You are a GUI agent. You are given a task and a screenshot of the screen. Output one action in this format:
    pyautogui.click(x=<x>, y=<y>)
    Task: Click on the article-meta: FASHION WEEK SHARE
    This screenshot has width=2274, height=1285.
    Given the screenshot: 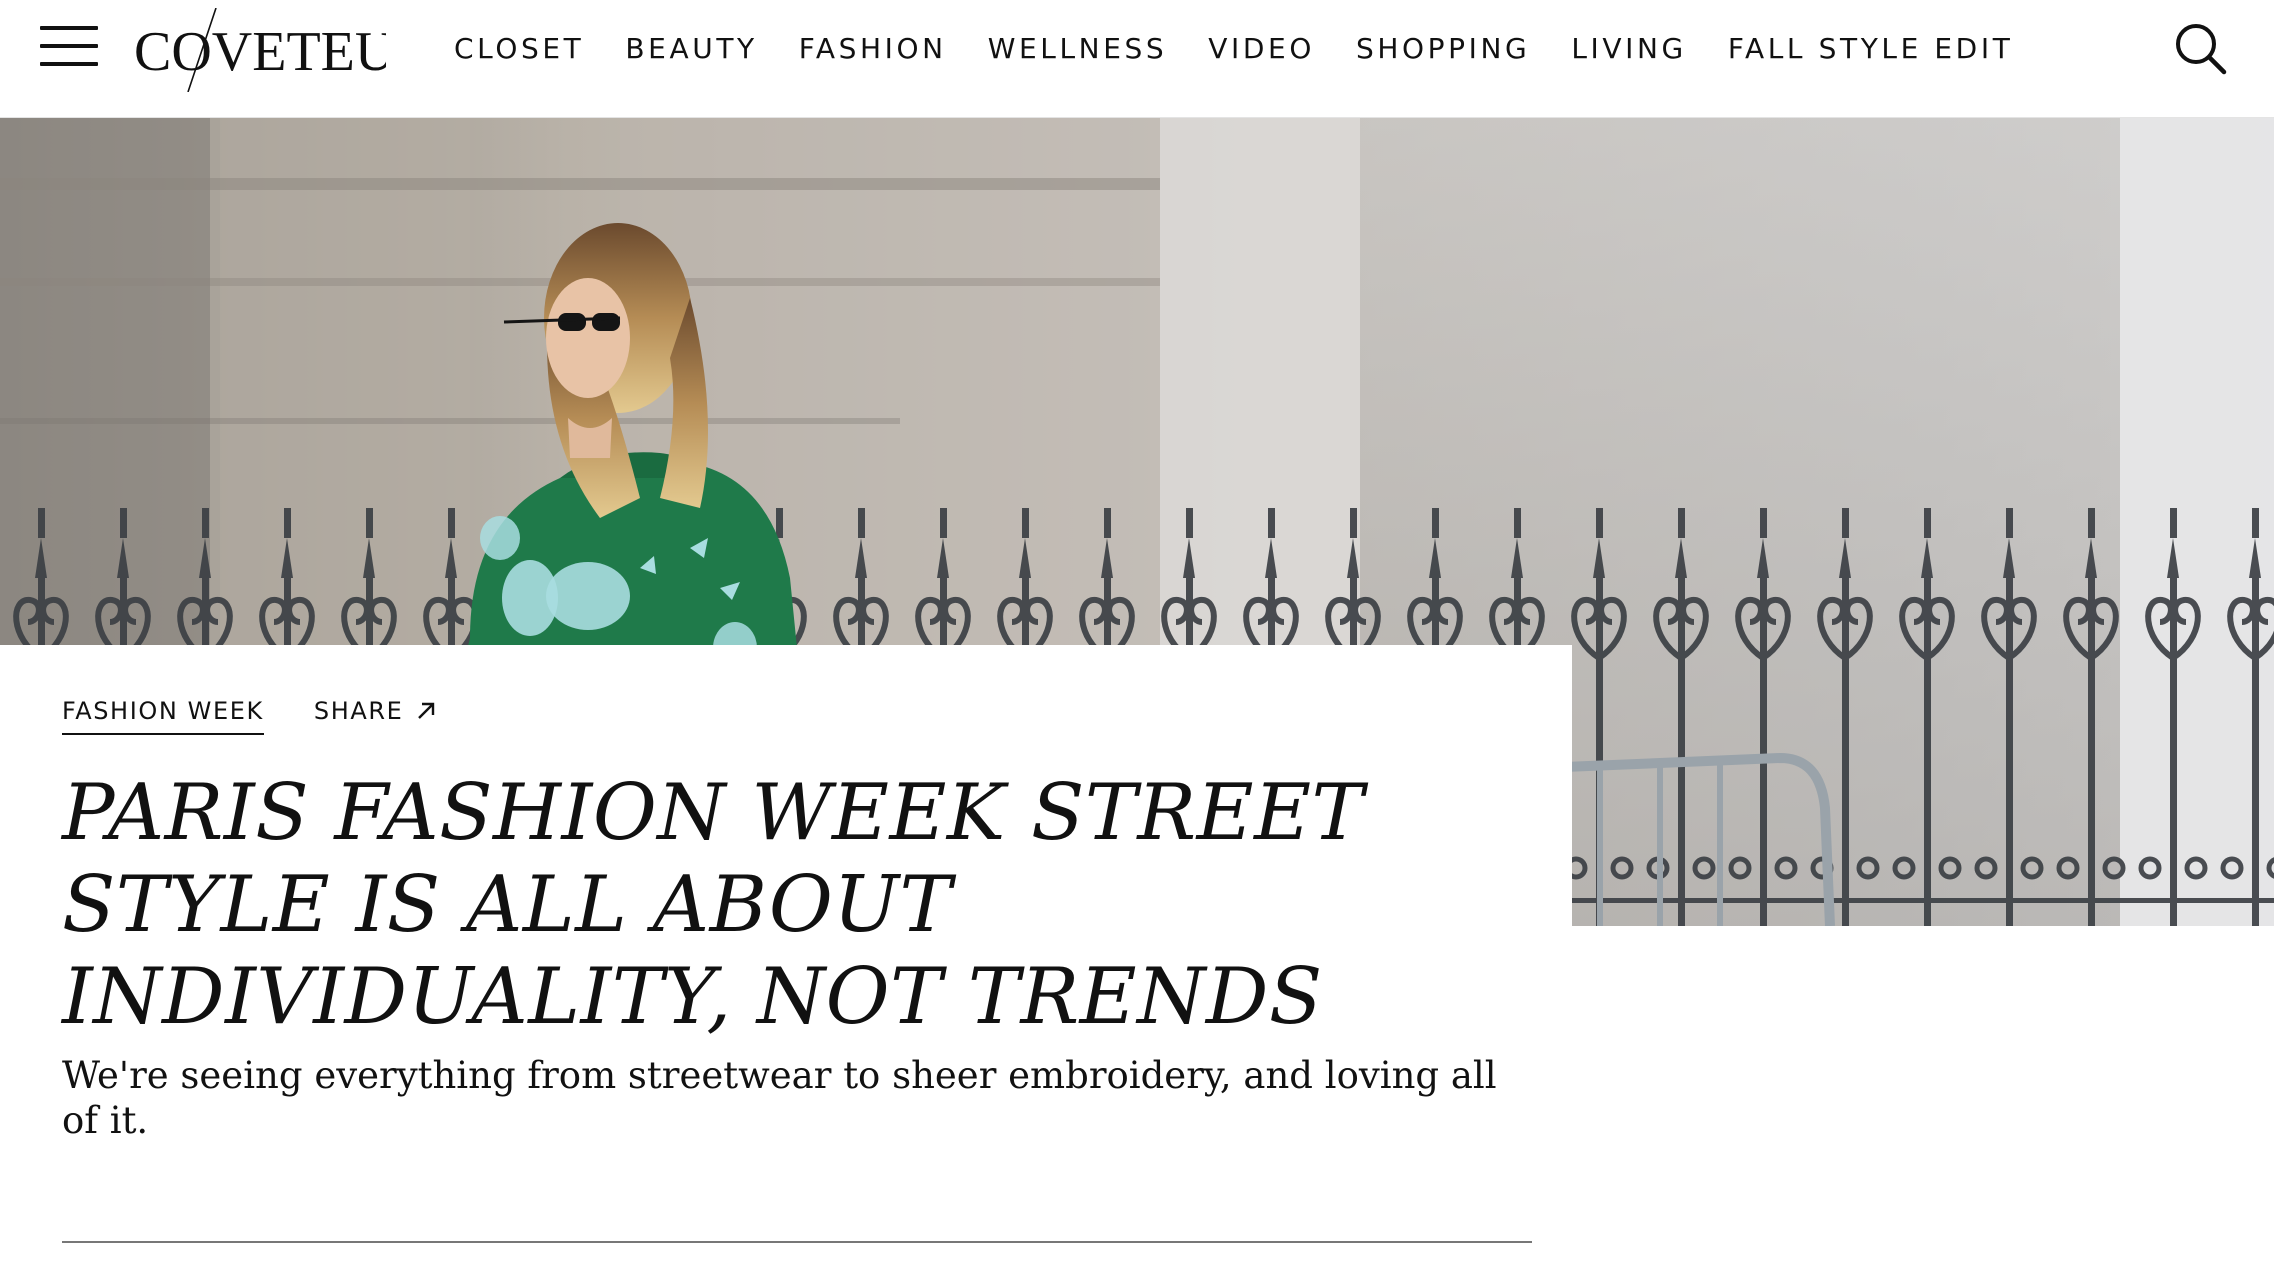 What is the action you would take?
    pyautogui.click(x=249, y=716)
    